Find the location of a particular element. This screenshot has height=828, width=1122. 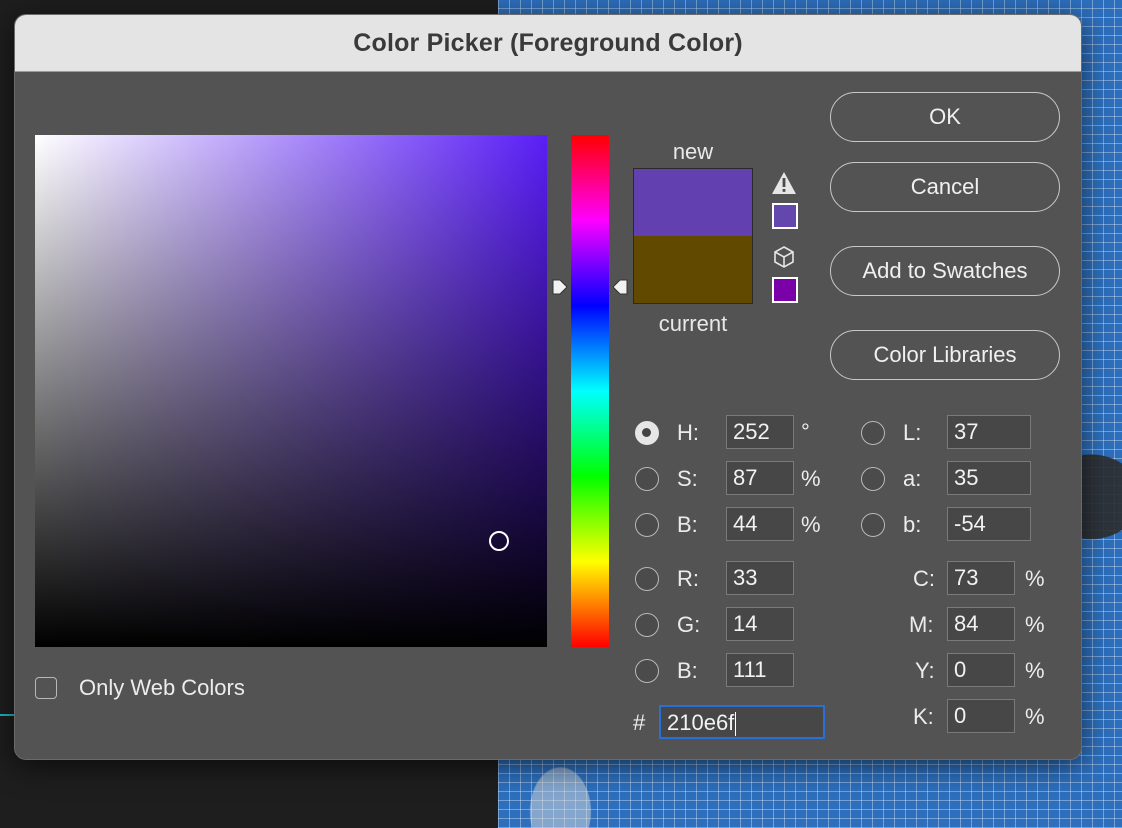

b-channel-input: -54 is located at coordinates (989, 524).